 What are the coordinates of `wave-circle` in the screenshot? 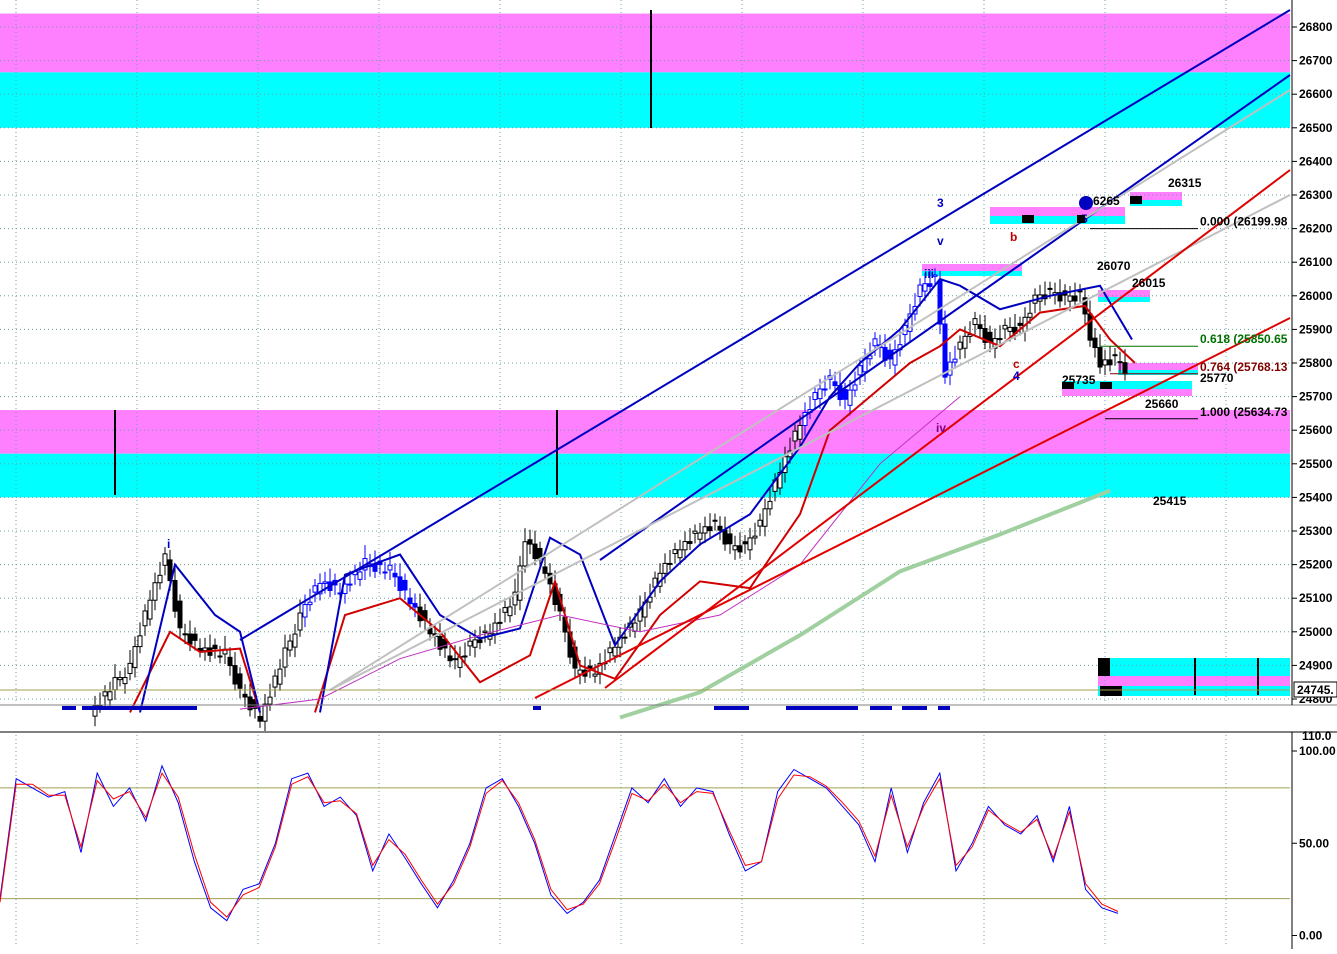 It's located at (1086, 203).